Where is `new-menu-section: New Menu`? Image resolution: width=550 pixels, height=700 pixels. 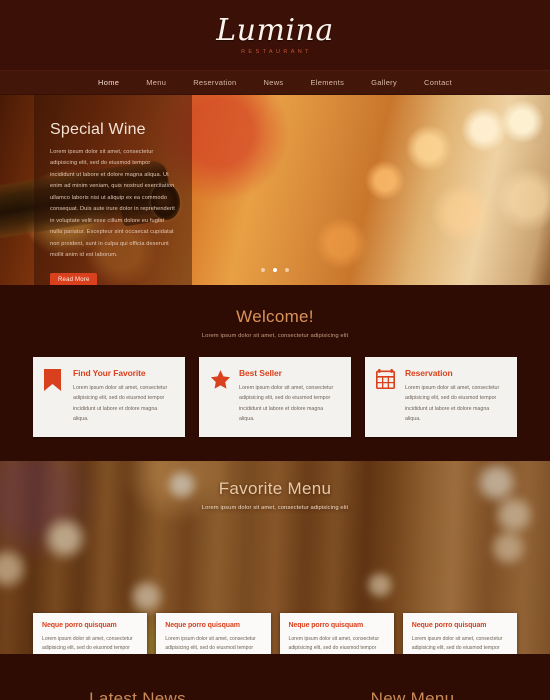
new-menu-section: New Menu is located at coordinates (412, 677).